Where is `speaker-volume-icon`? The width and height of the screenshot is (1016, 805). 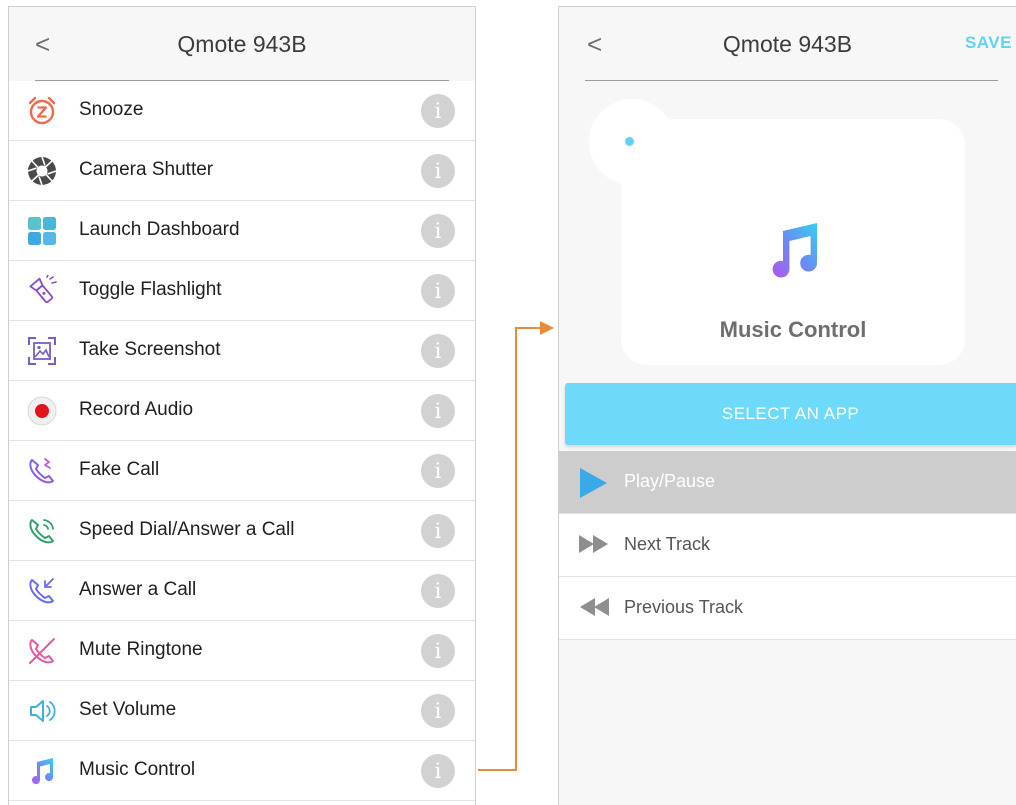
speaker-volume-icon is located at coordinates (42, 711).